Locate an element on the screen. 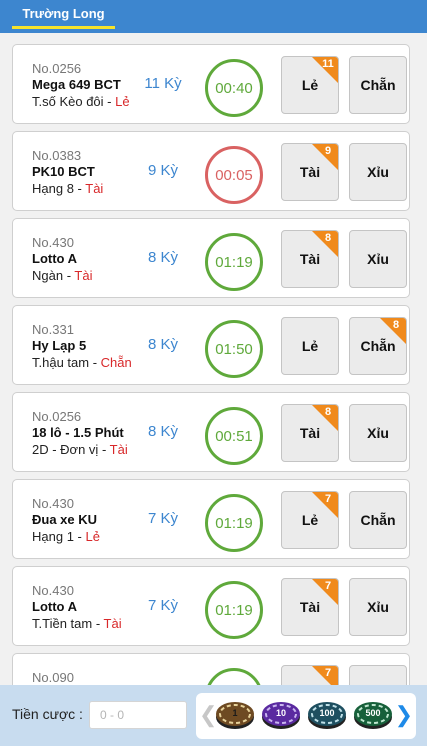 The width and height of the screenshot is (427, 746). game-bet-type: T.số Kèo đôi - Lẻ is located at coordinates (87, 101).